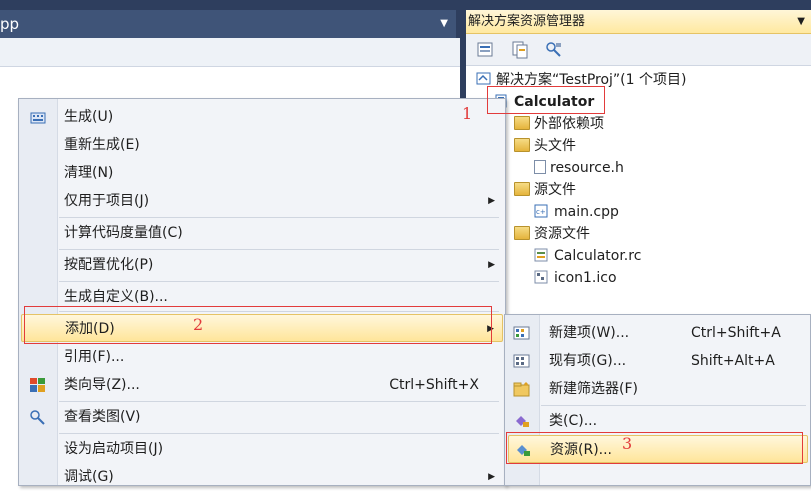  I want to click on solution-explorer-title-label: 解决方案资源管理器, so click(527, 21).